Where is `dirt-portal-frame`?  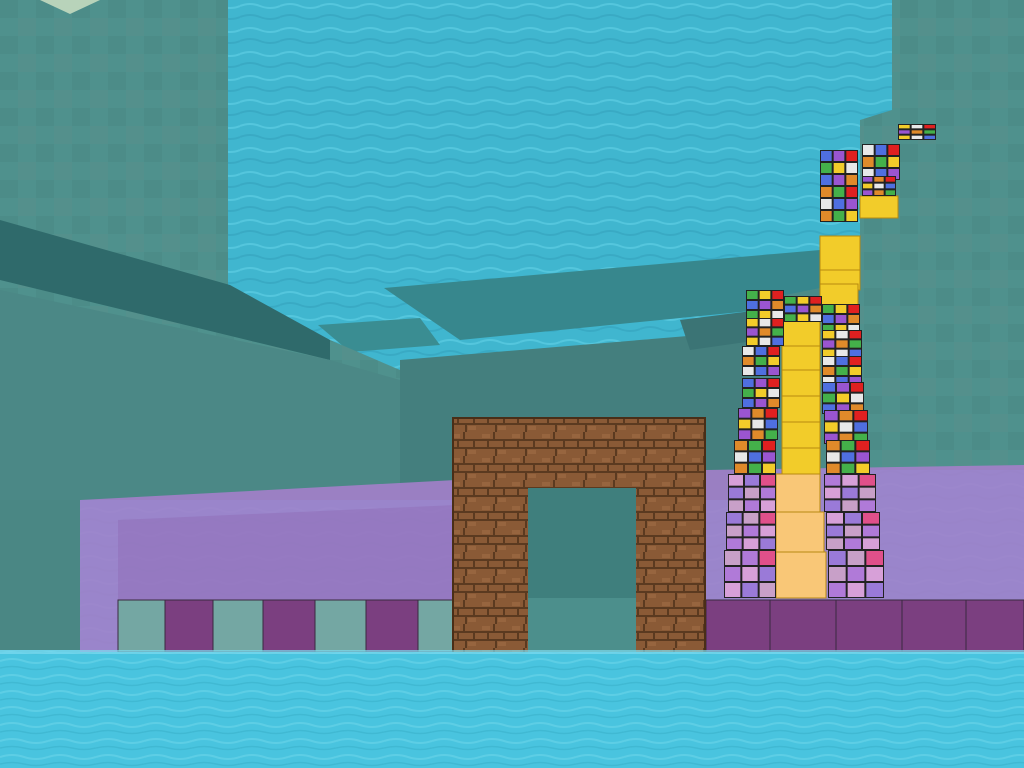 dirt-portal-frame is located at coordinates (579, 537).